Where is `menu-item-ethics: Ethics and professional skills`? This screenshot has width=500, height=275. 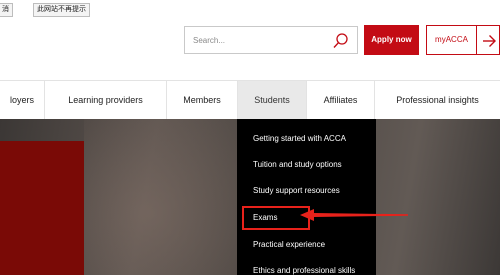
menu-item-ethics: Ethics and professional skills is located at coordinates (304, 270).